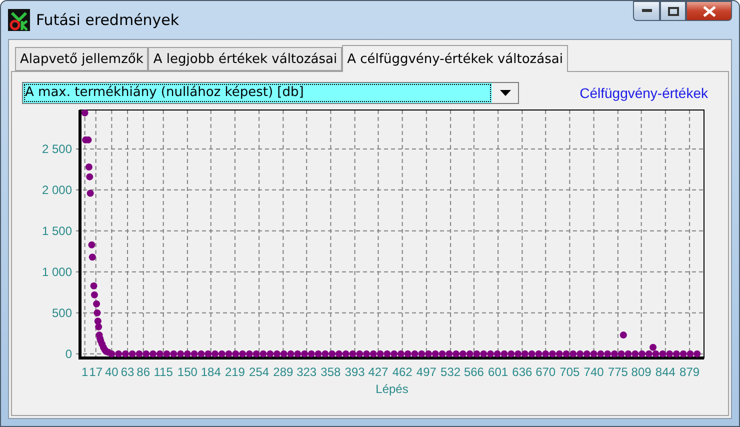 This screenshot has width=740, height=427. What do you see at coordinates (306, 372) in the screenshot?
I see `x-tick-label: 323` at bounding box center [306, 372].